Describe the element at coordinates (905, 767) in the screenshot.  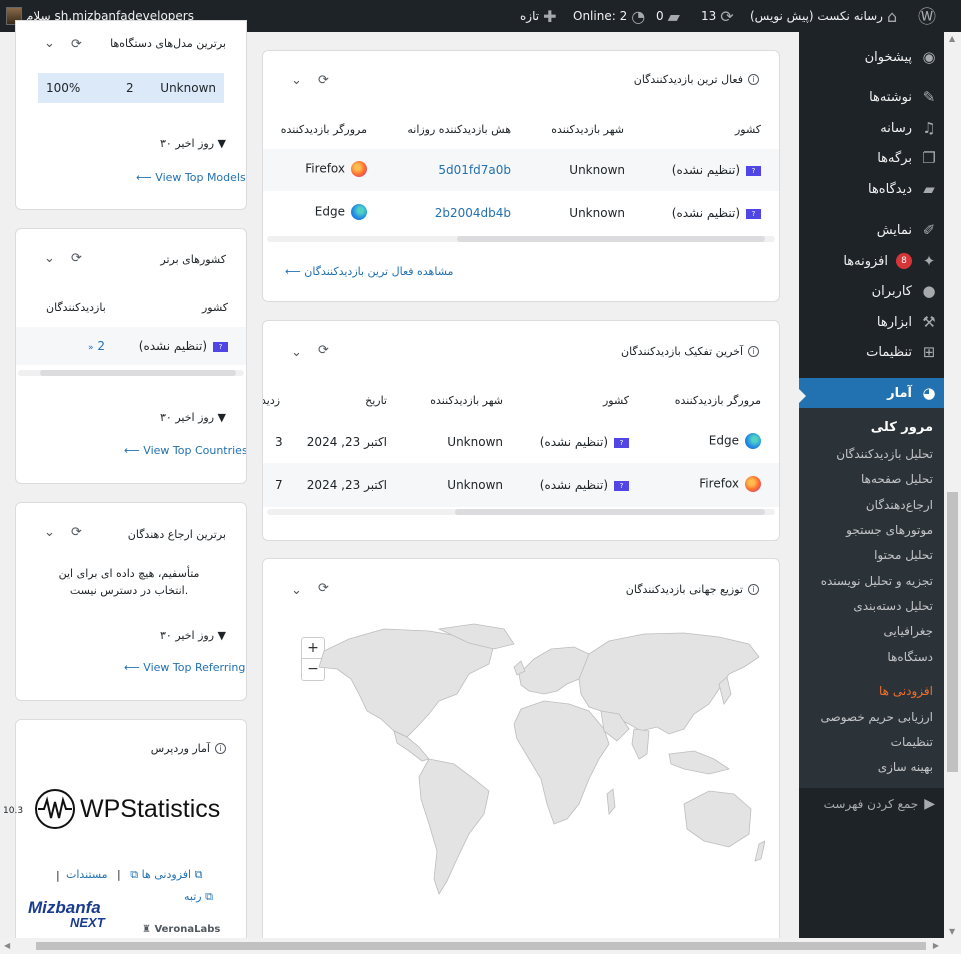
I see `submenu-optimization: بهینه سازی` at that location.